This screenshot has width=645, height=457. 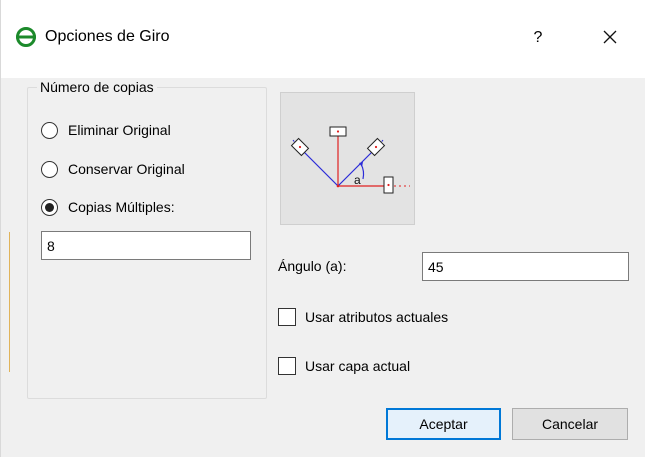 I want to click on angle-label: Ángulo (a):, so click(x=312, y=266).